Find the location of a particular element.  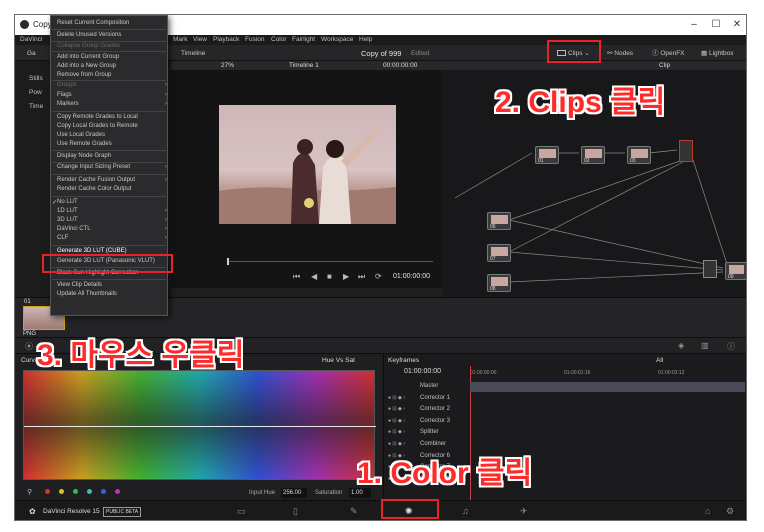

node-07: 07 is located at coordinates (499, 253).